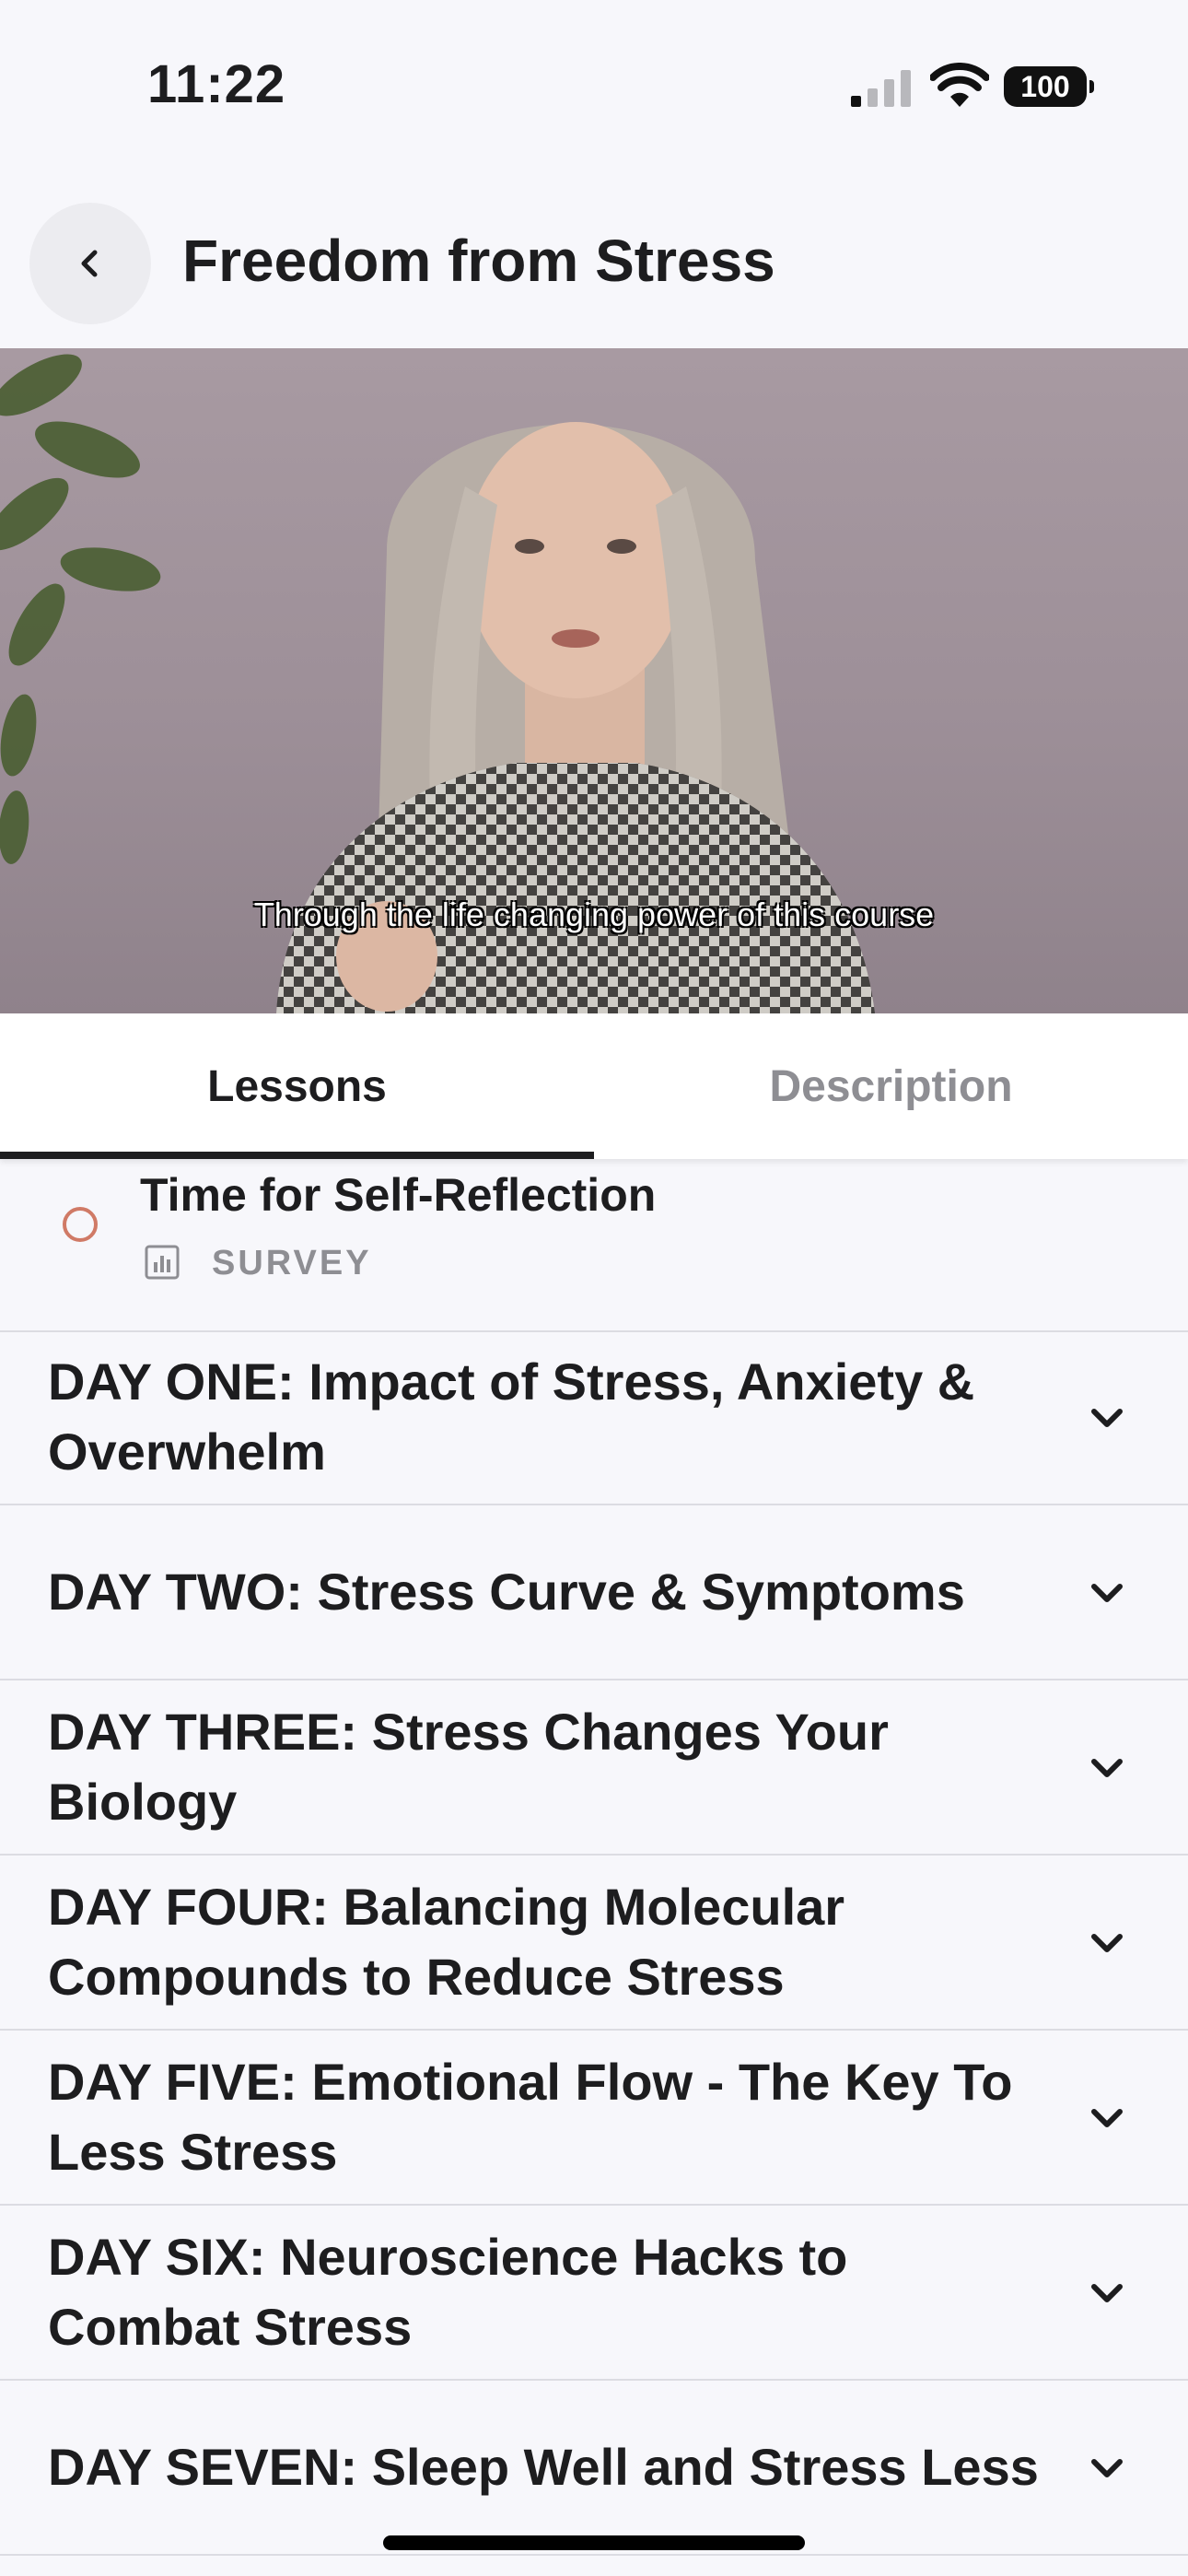 The height and width of the screenshot is (2576, 1188). I want to click on tab-selected-indicator, so click(297, 1155).